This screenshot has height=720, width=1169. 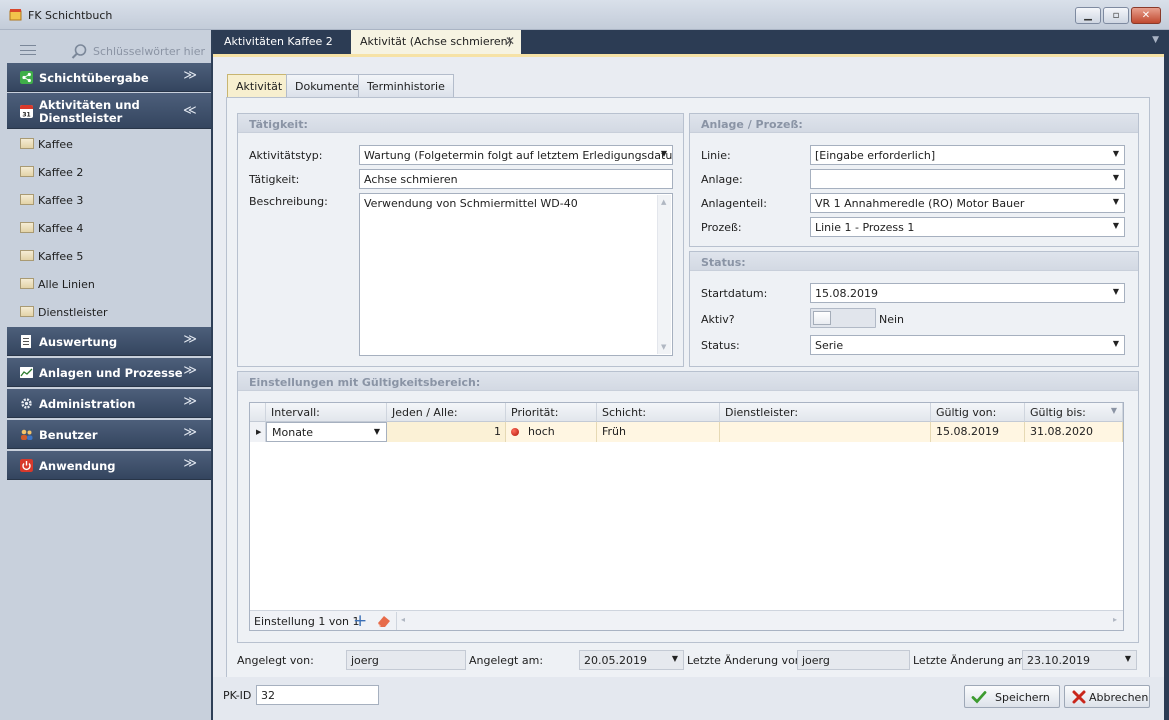 I want to click on vertical-scrollbar: ▲ ▼, so click(x=664, y=274).